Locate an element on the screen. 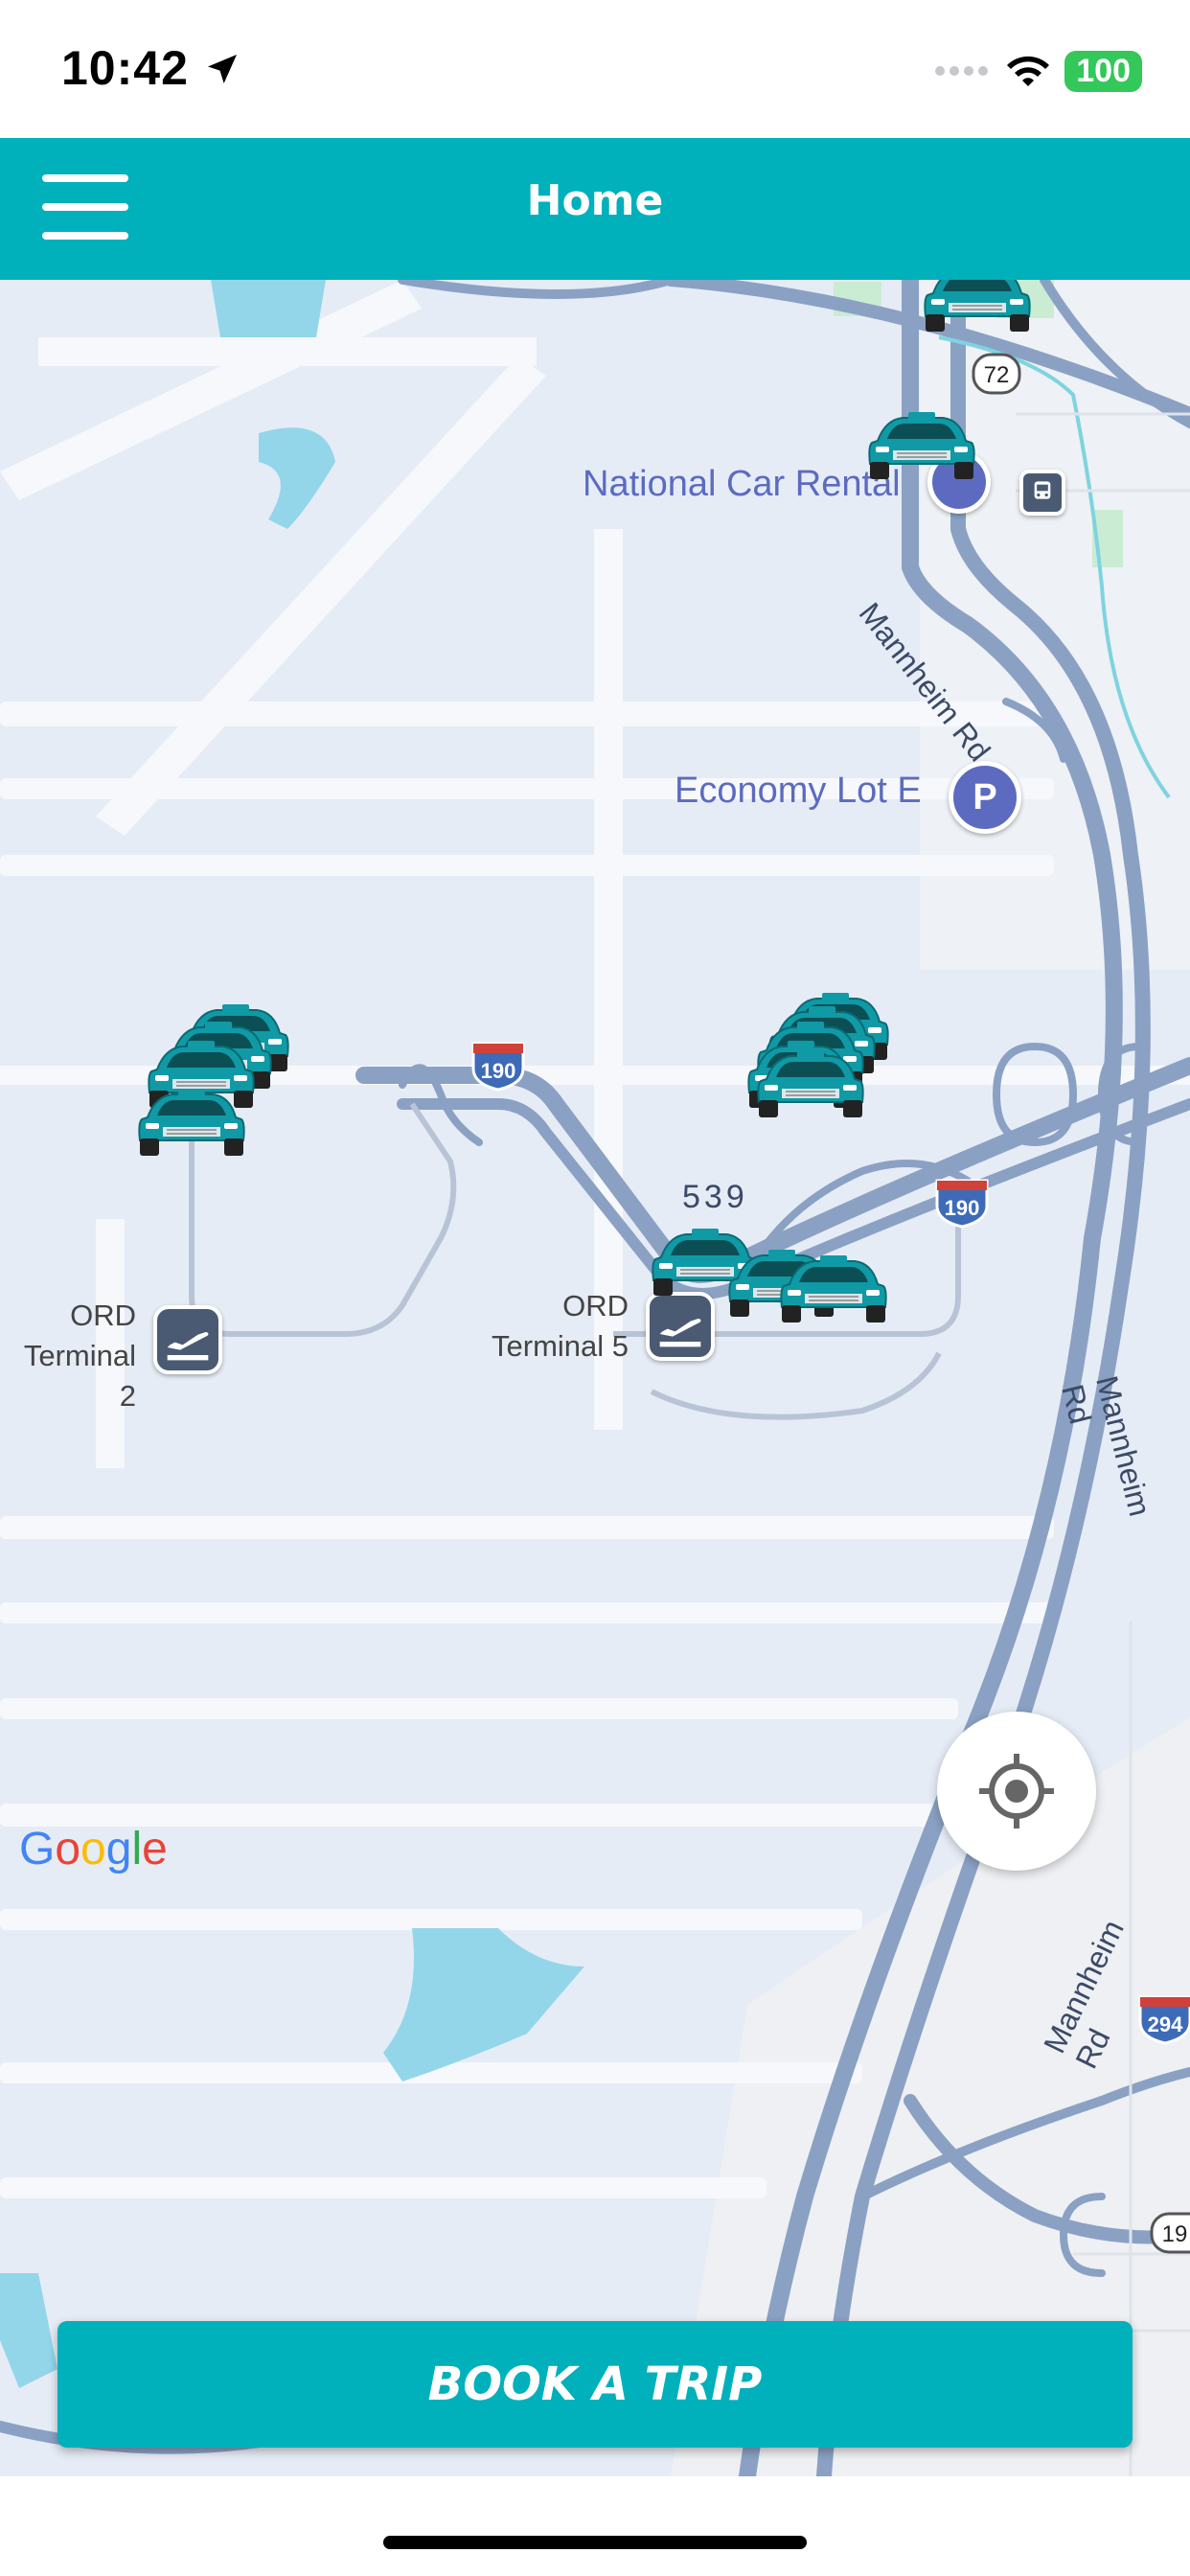 This screenshot has width=1190, height=2576. interstate-190-shield-left: 190 is located at coordinates (498, 1067).